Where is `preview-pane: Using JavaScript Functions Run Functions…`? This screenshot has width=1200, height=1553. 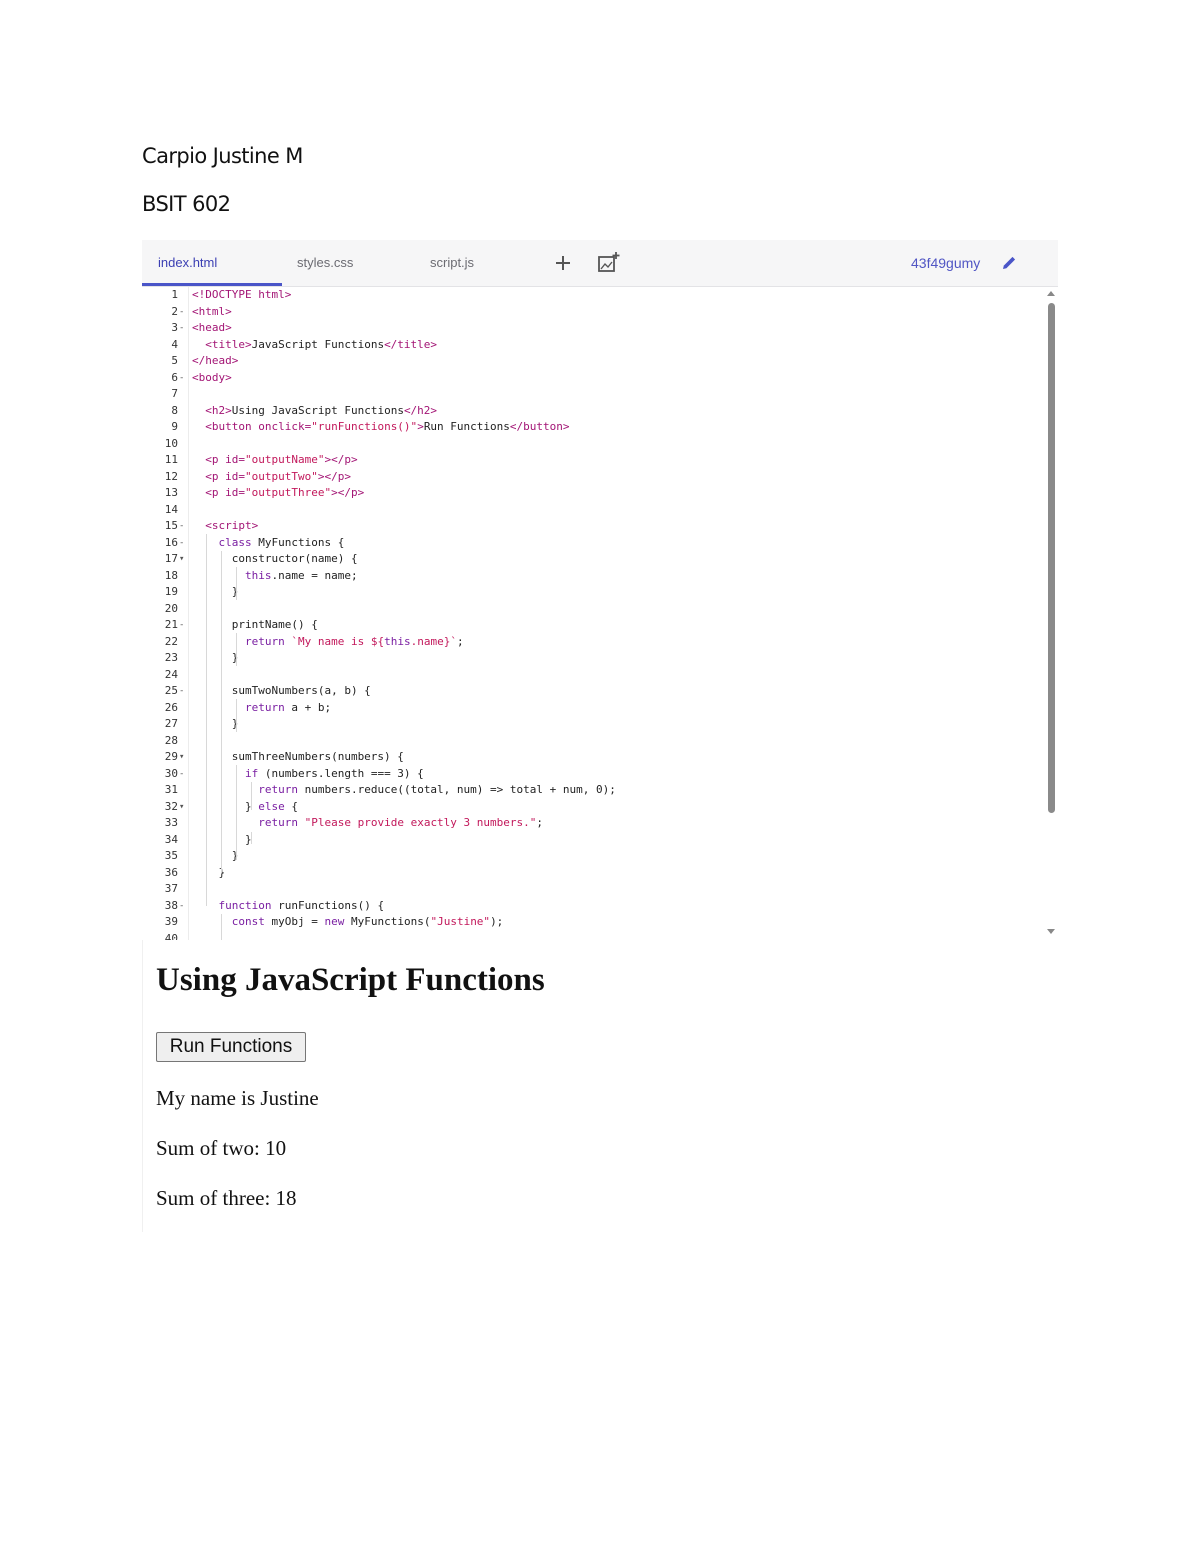 preview-pane: Using JavaScript Functions Run Functions… is located at coordinates (600, 1086).